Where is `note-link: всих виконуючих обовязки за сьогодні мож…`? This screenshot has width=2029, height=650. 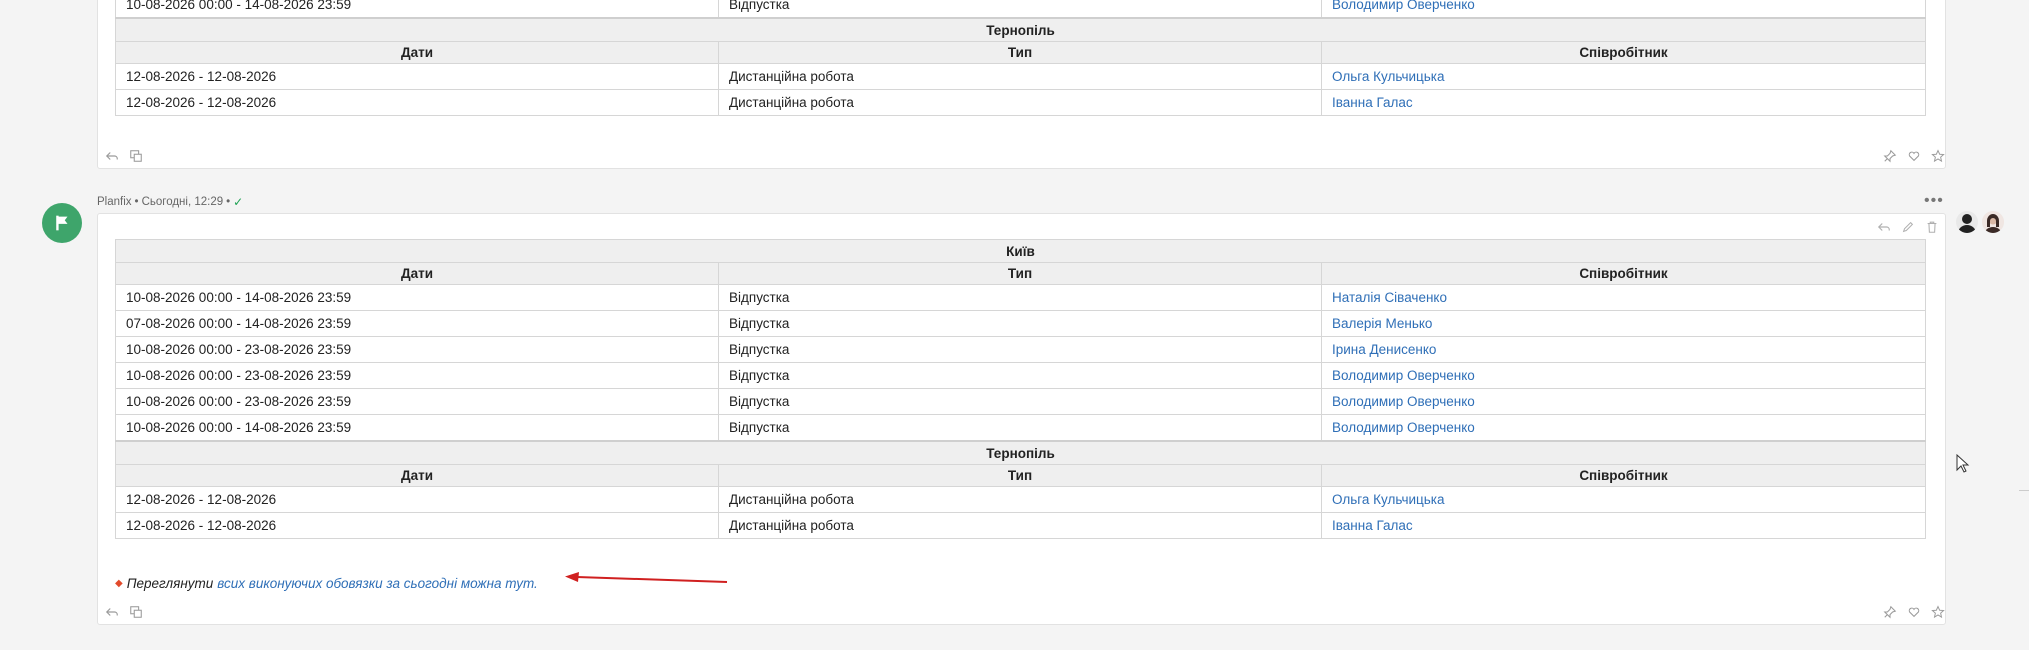 note-link: всих виконуючих обовязки за сьогодні мож… is located at coordinates (377, 583).